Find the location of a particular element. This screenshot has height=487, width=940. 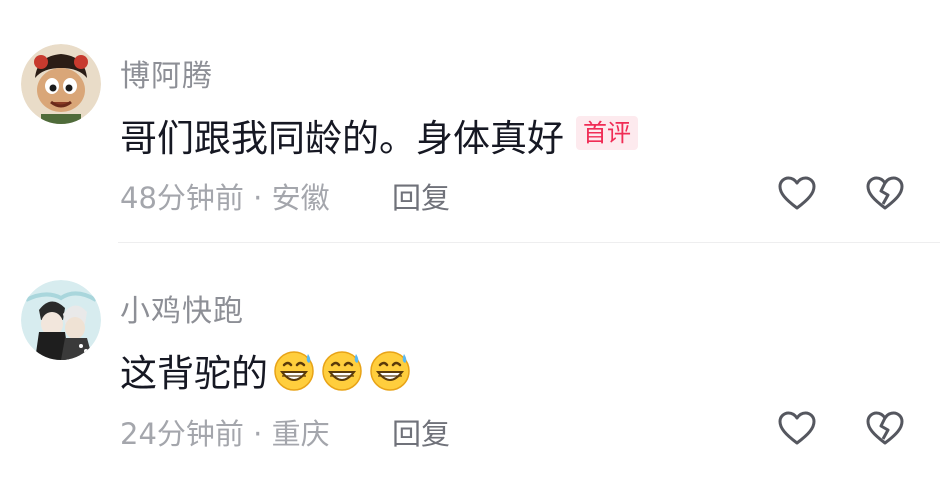

comment-time: 48分钟前 is located at coordinates (182, 198).